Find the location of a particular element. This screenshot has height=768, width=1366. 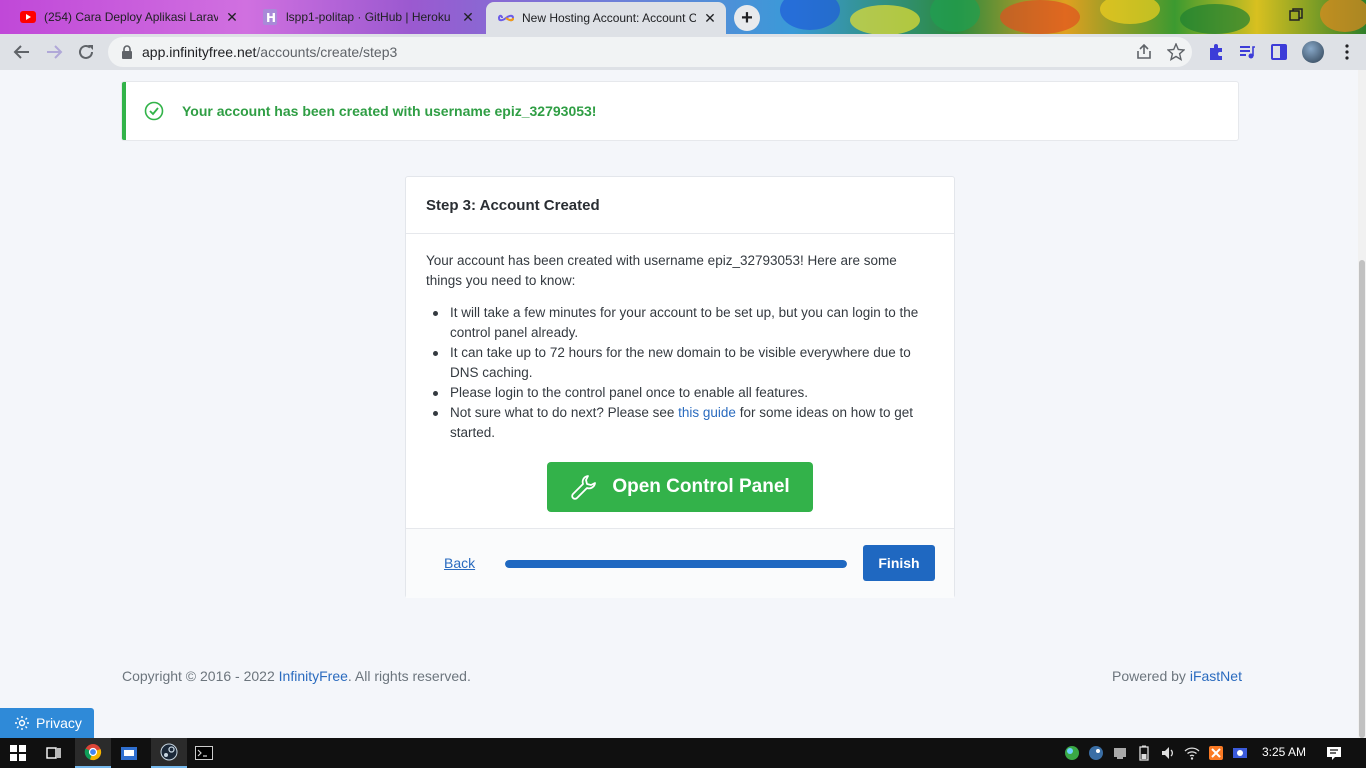

infinityfree-icon is located at coordinates (506, 18).